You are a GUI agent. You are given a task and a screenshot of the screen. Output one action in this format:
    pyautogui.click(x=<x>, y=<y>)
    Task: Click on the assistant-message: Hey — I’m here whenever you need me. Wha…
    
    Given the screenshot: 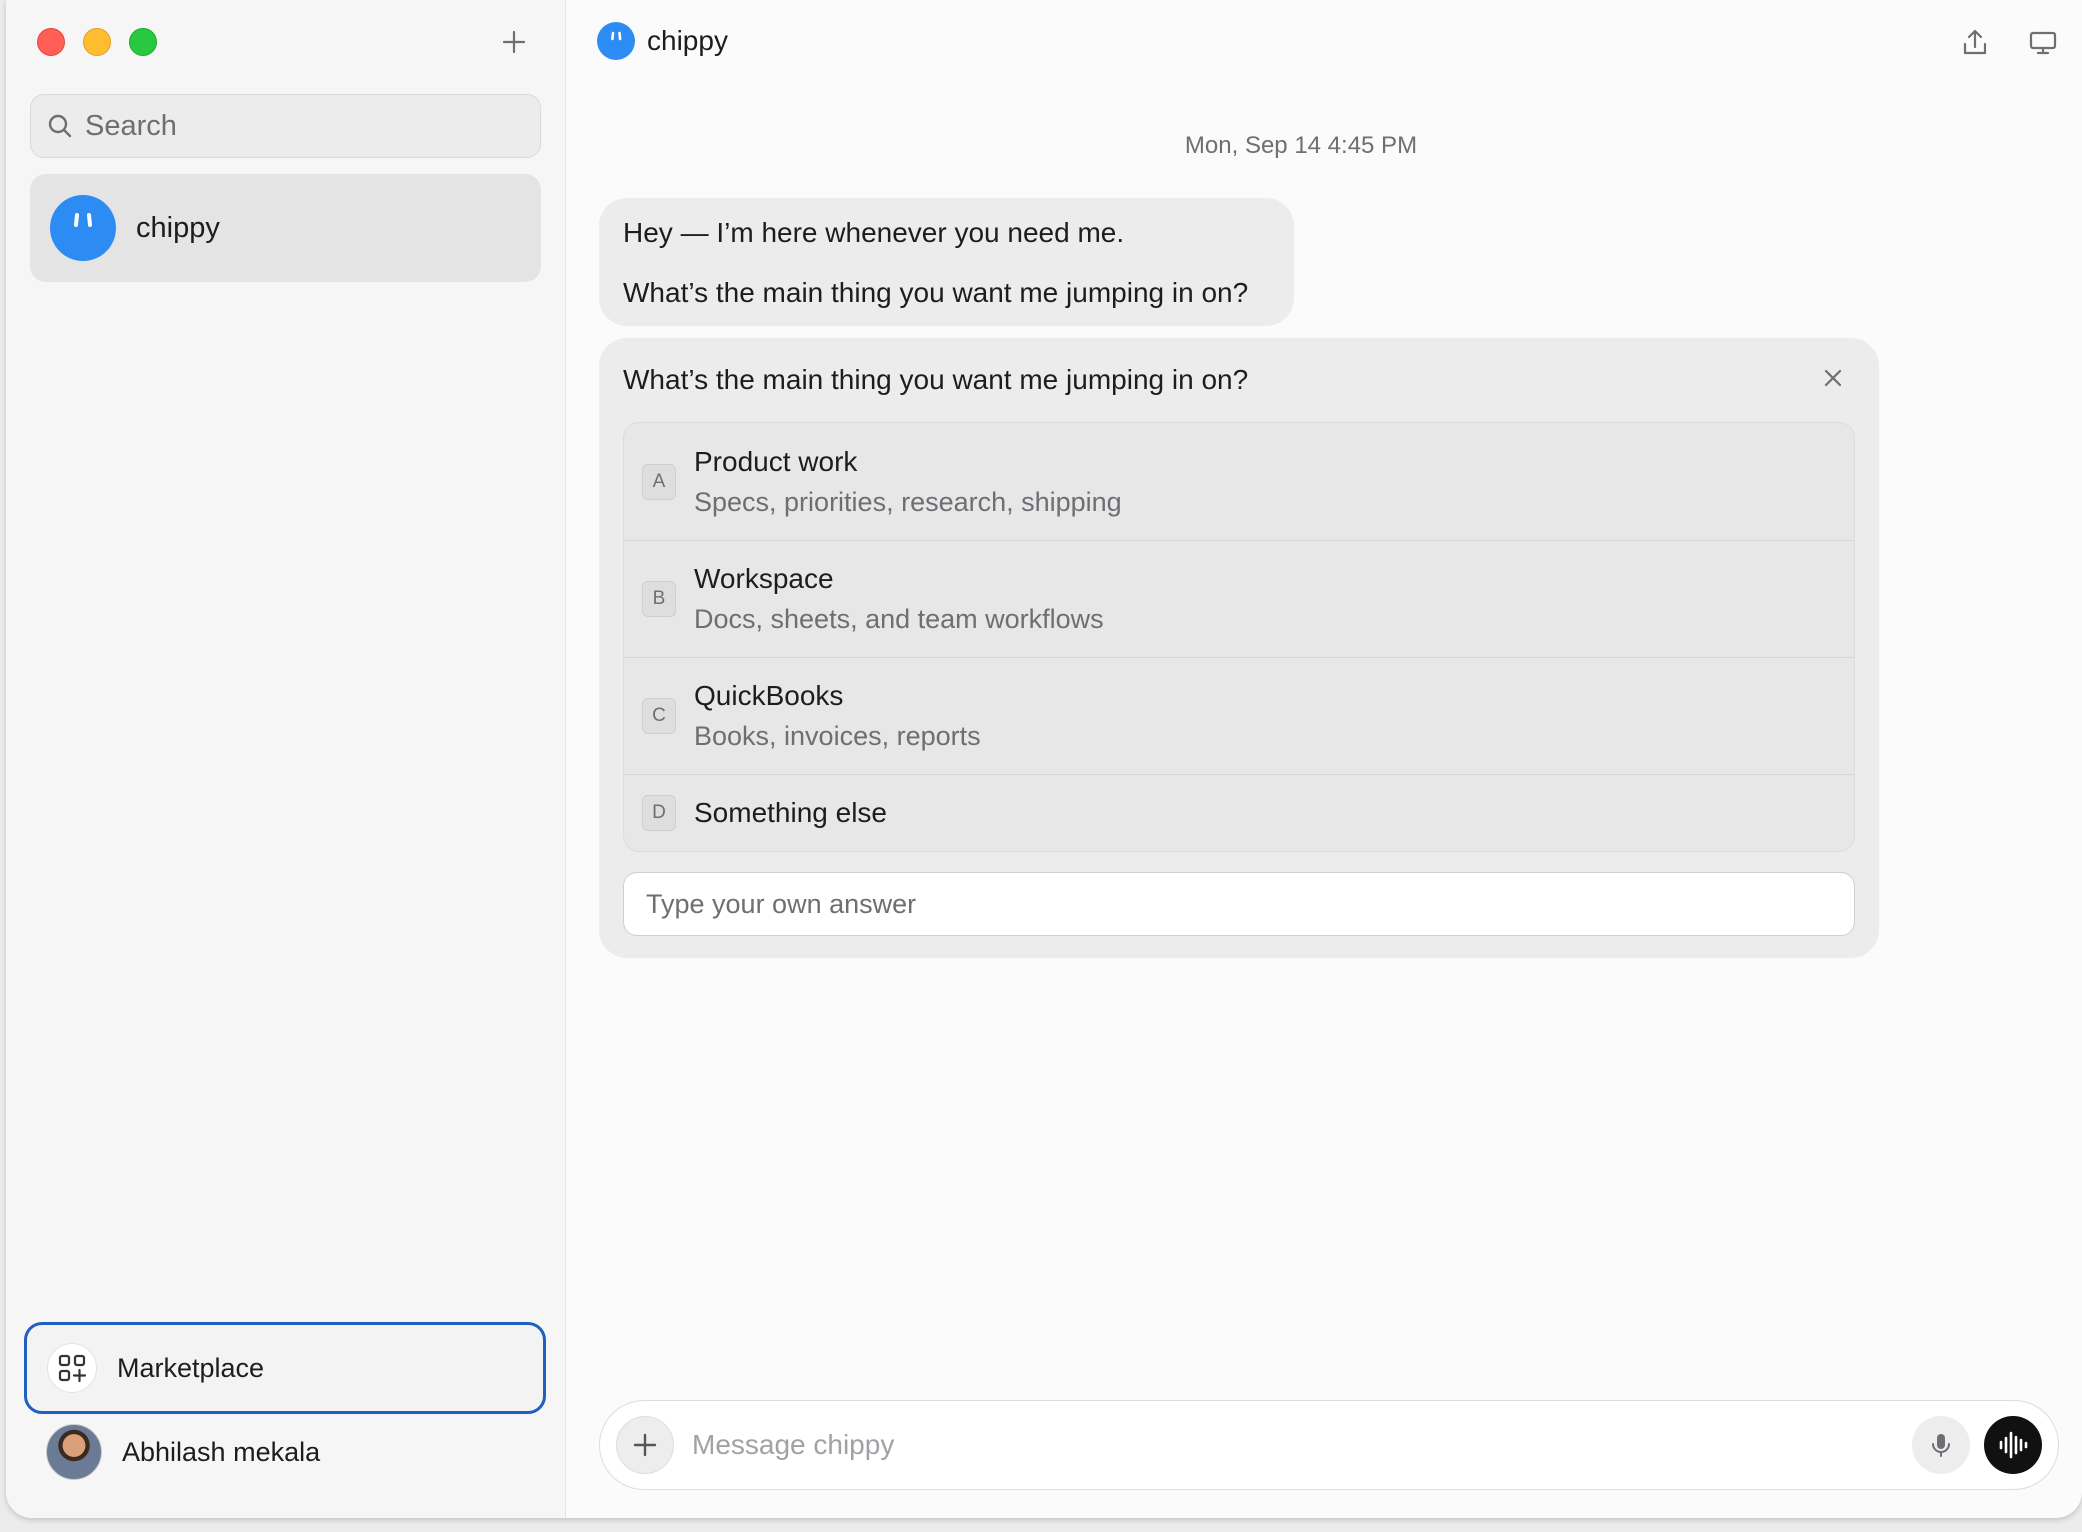 What is the action you would take?
    pyautogui.click(x=946, y=262)
    